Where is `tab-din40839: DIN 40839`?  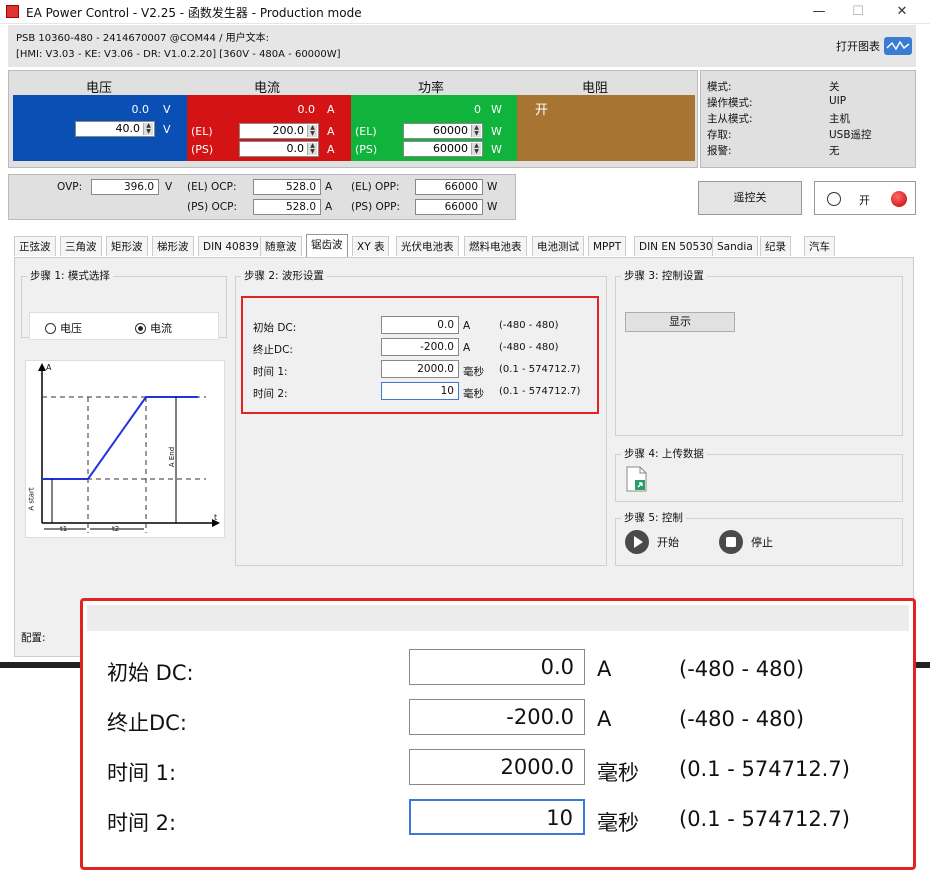 tab-din40839: DIN 40839 is located at coordinates (231, 246).